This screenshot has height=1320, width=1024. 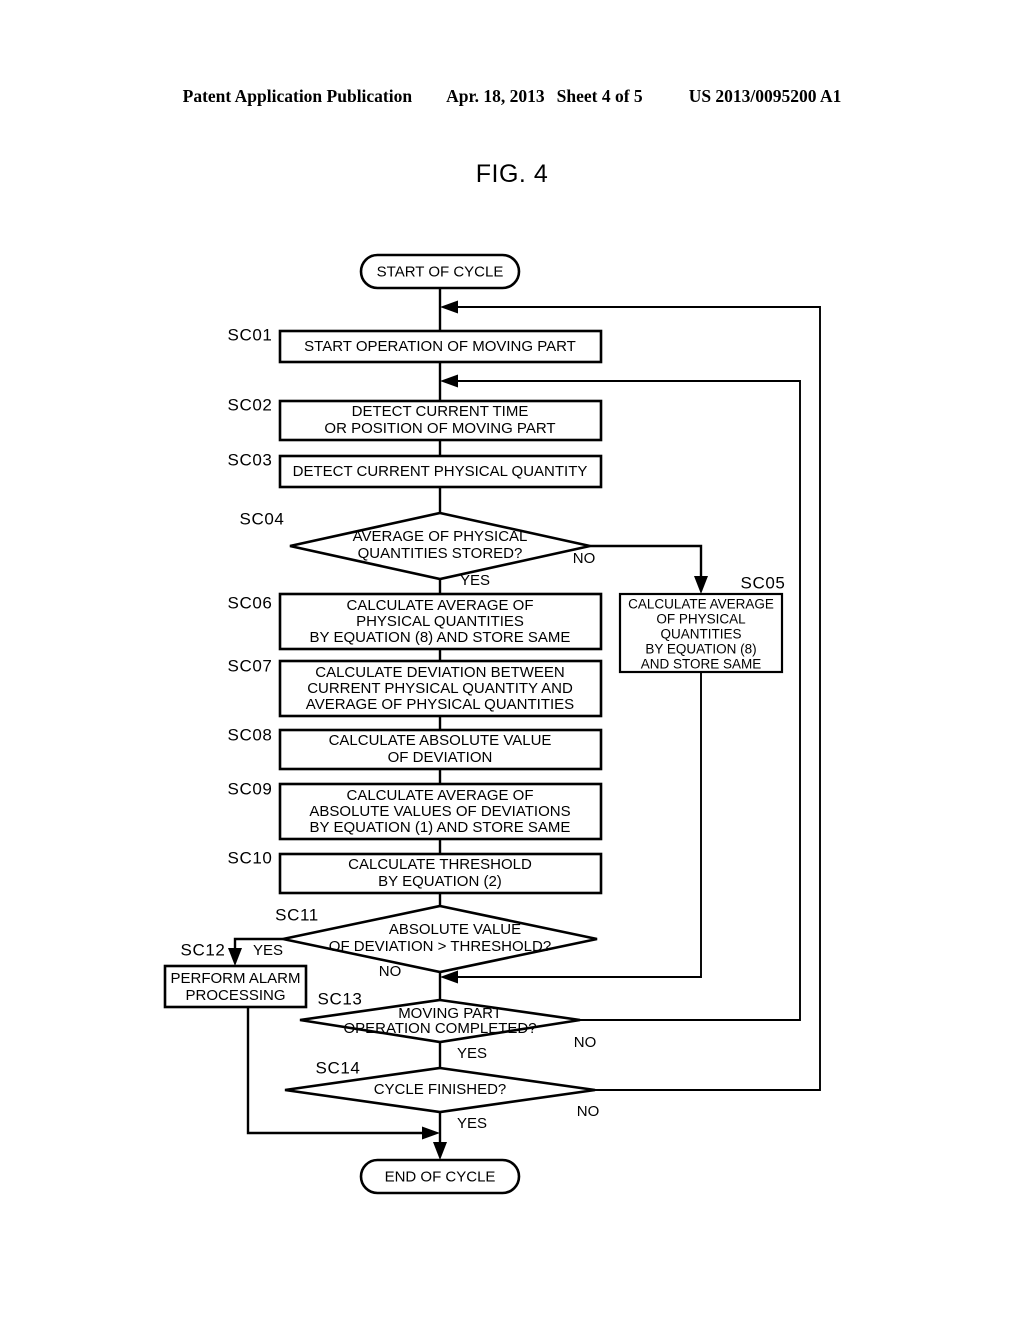 What do you see at coordinates (262, 518) in the screenshot?
I see `step-label-sc04: SC04` at bounding box center [262, 518].